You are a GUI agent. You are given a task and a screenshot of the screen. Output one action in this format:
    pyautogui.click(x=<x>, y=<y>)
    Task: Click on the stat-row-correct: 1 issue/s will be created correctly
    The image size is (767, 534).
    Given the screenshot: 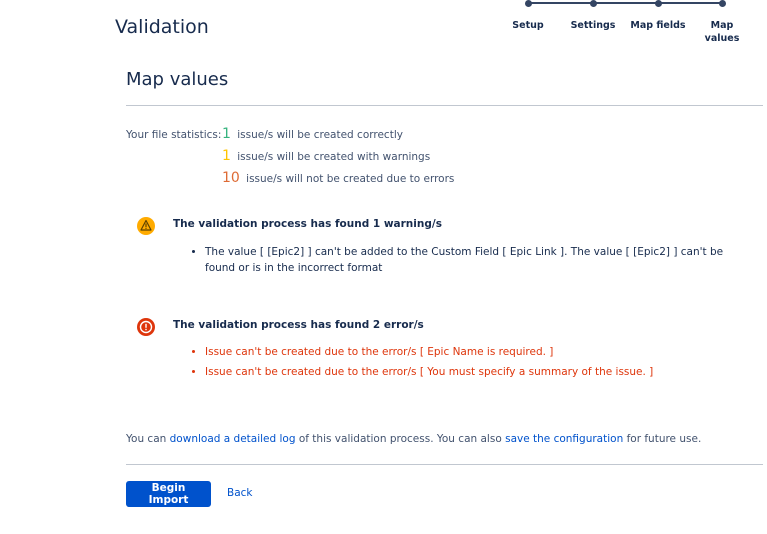 What is the action you would take?
    pyautogui.click(x=312, y=134)
    